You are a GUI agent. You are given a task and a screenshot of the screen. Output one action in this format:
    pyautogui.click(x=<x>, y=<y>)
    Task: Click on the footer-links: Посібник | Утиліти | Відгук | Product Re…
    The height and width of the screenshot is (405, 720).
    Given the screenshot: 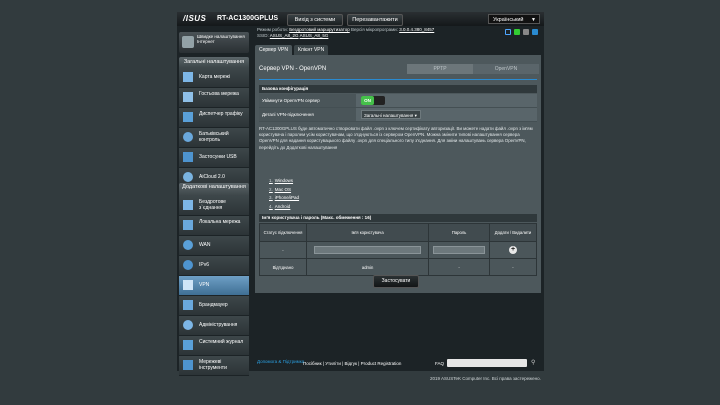 What is the action you would take?
    pyautogui.click(x=352, y=363)
    